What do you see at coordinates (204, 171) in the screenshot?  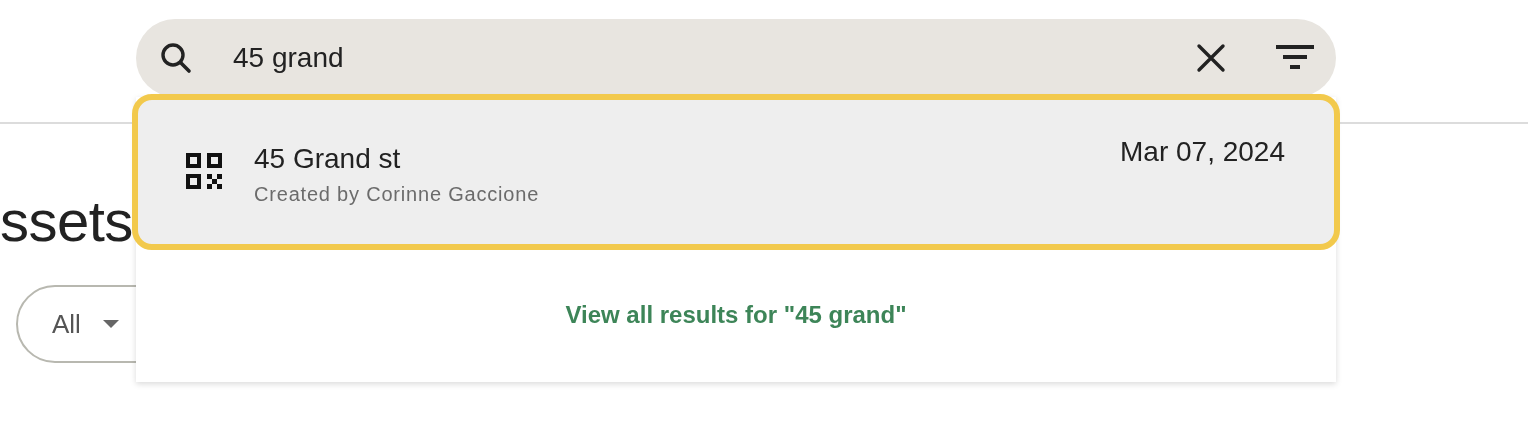 I see `qr-code-icon` at bounding box center [204, 171].